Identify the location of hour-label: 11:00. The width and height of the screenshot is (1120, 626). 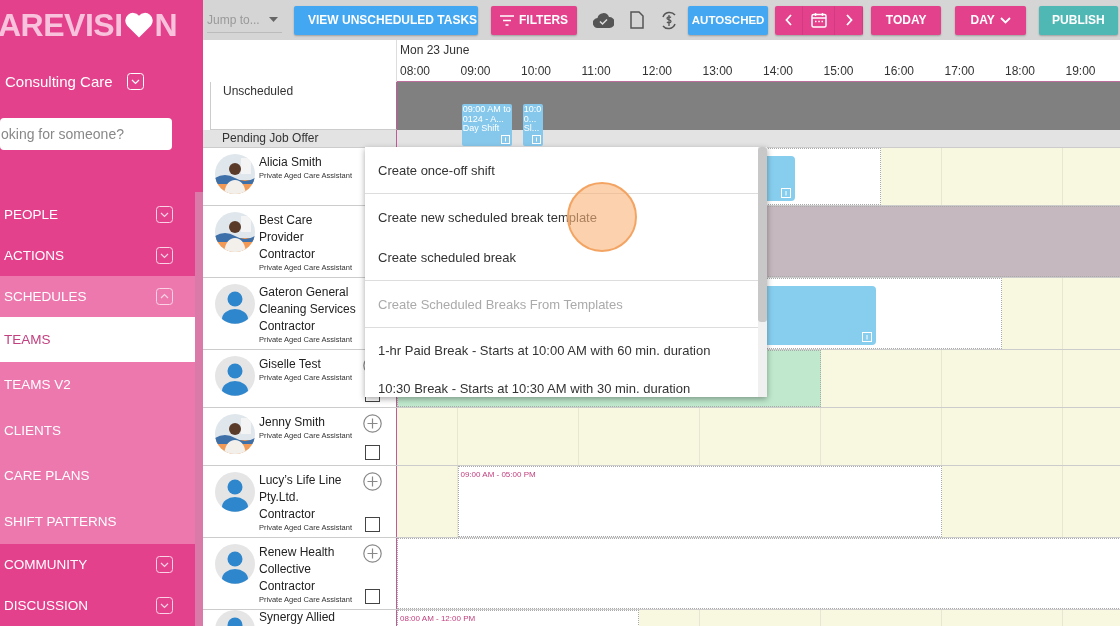
(596, 71).